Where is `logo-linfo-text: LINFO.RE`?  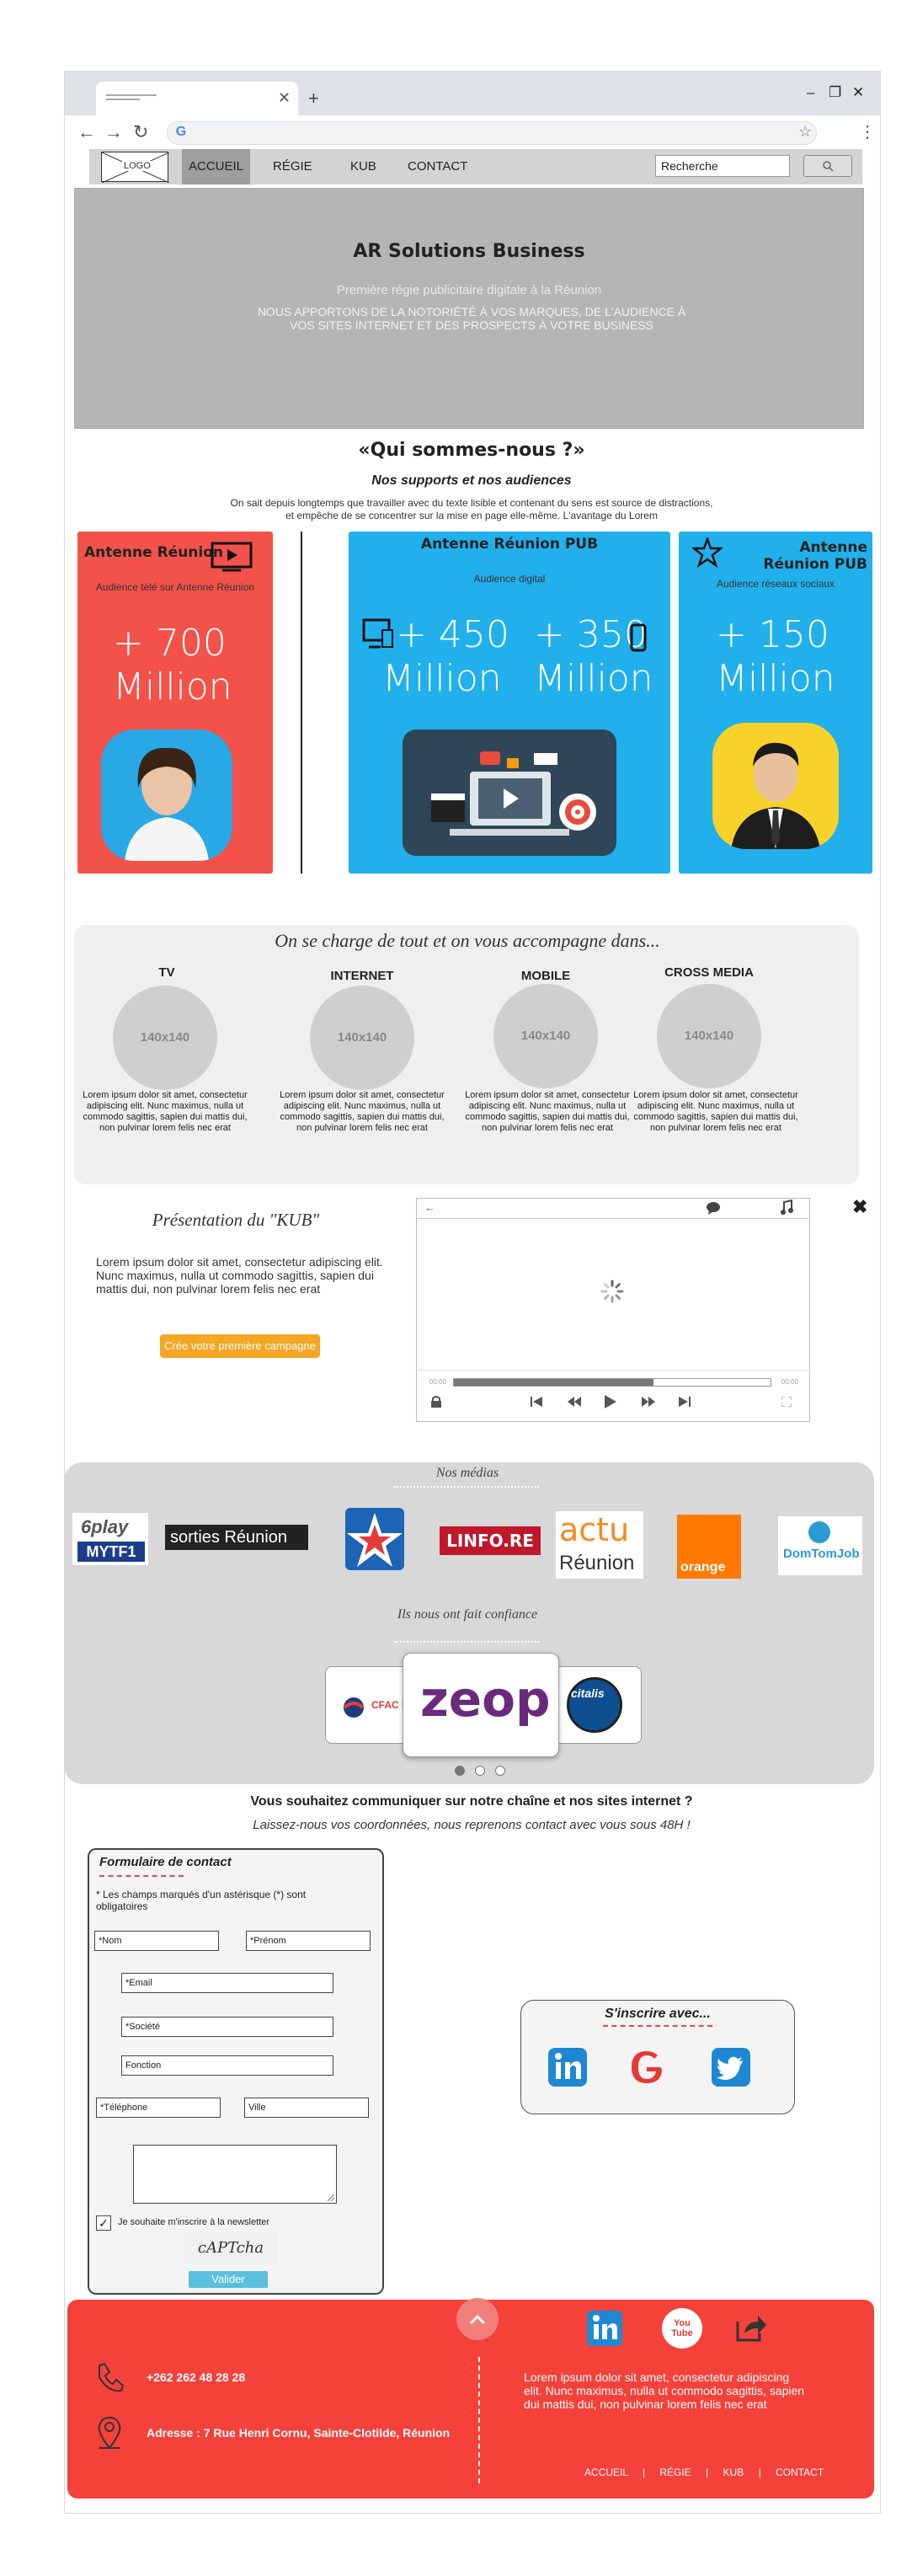 logo-linfo-text: LINFO.RE is located at coordinates (490, 1541).